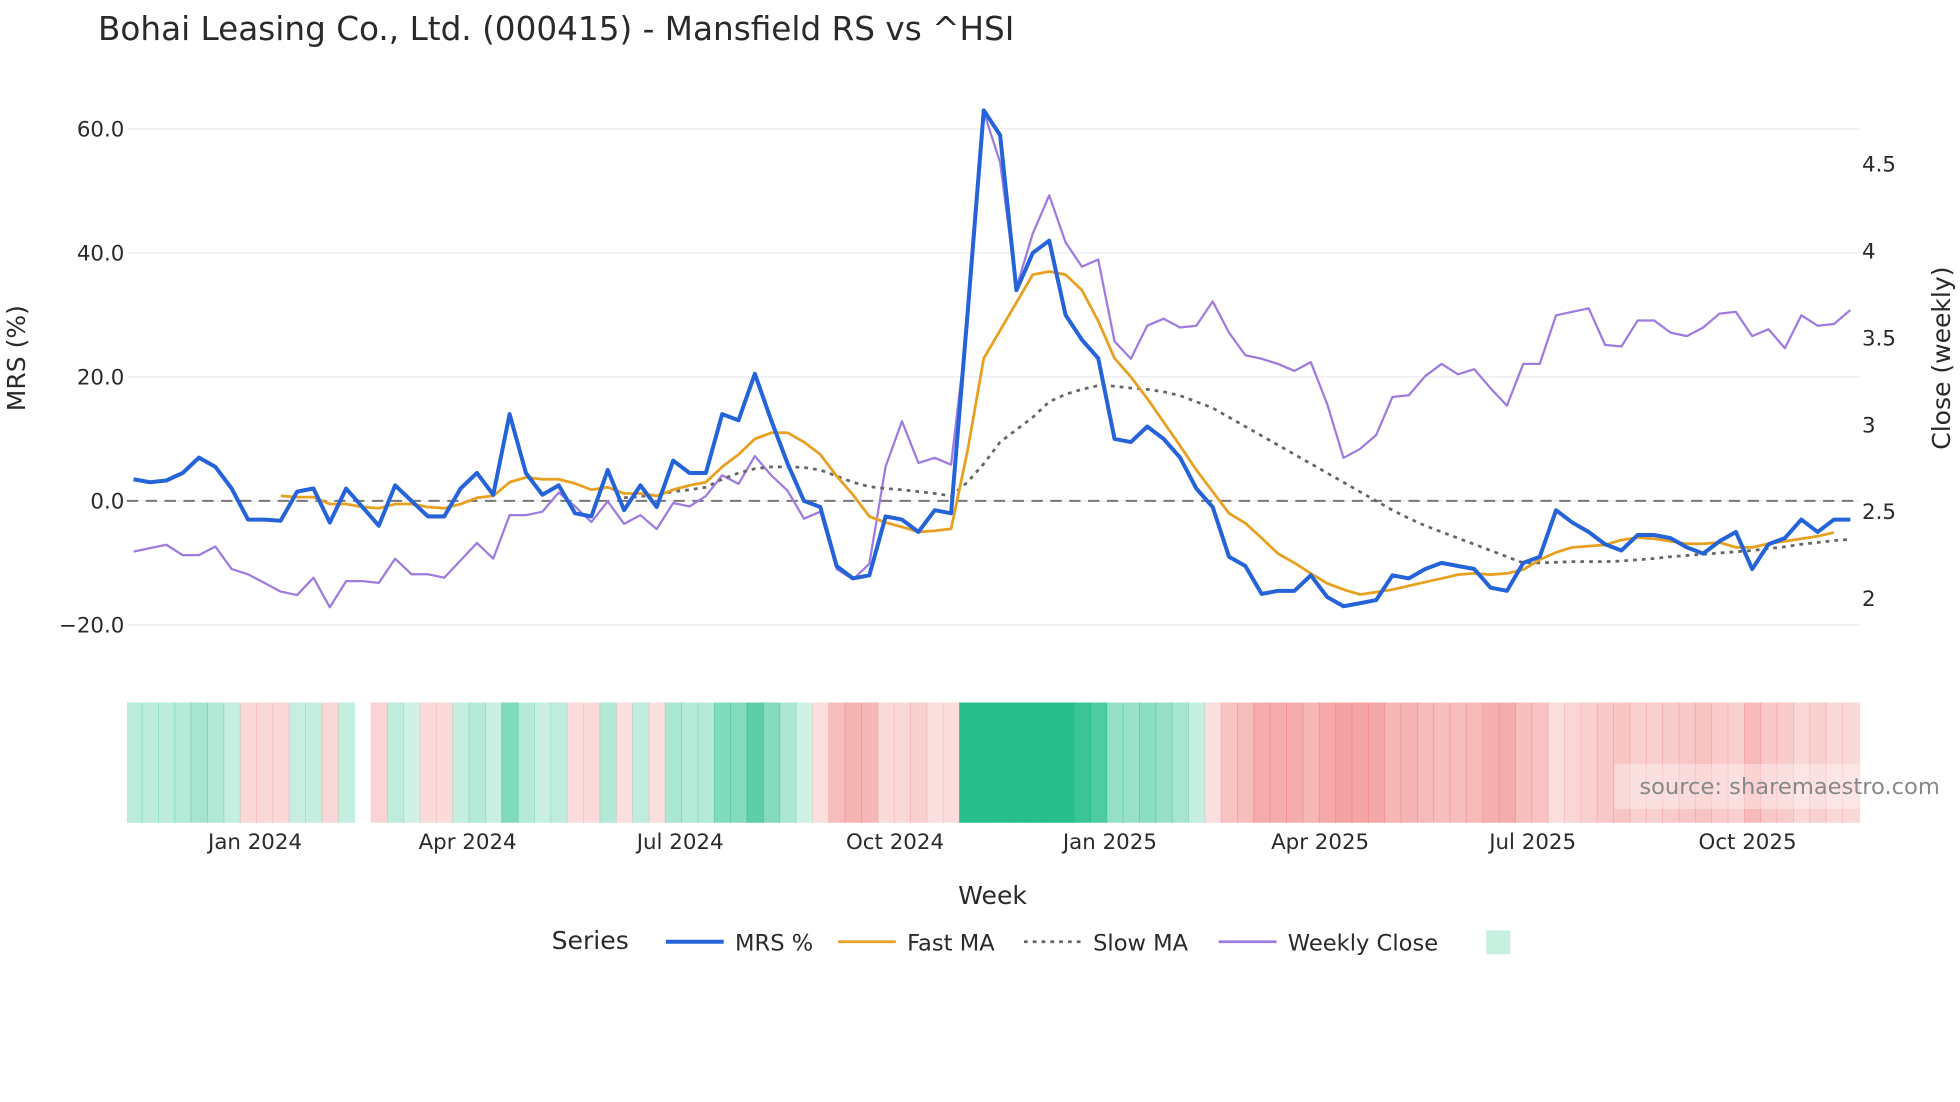 This screenshot has height=1102, width=1960. I want to click on y2-tick-label: 4.5, so click(1879, 165).